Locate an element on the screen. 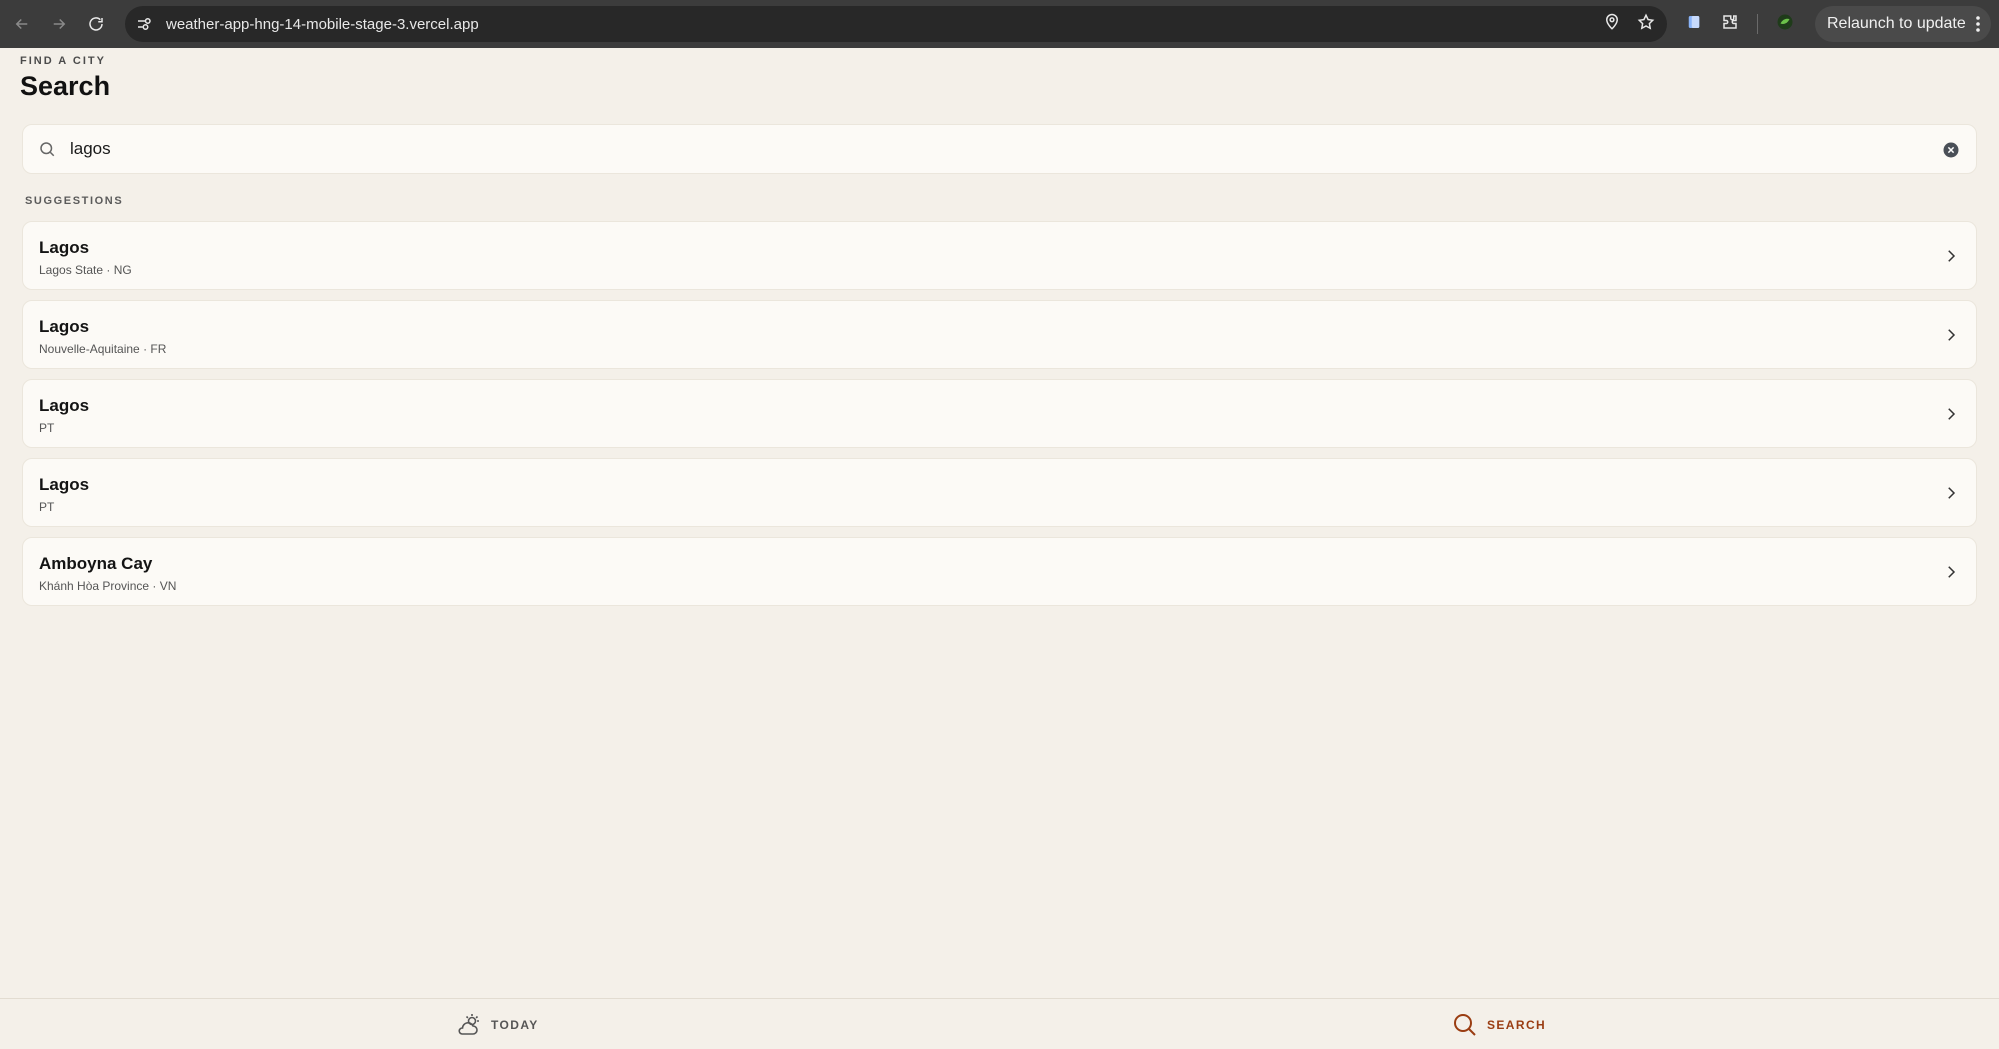  suggestion-region: Khánh Hòa Province · VN is located at coordinates (108, 586).